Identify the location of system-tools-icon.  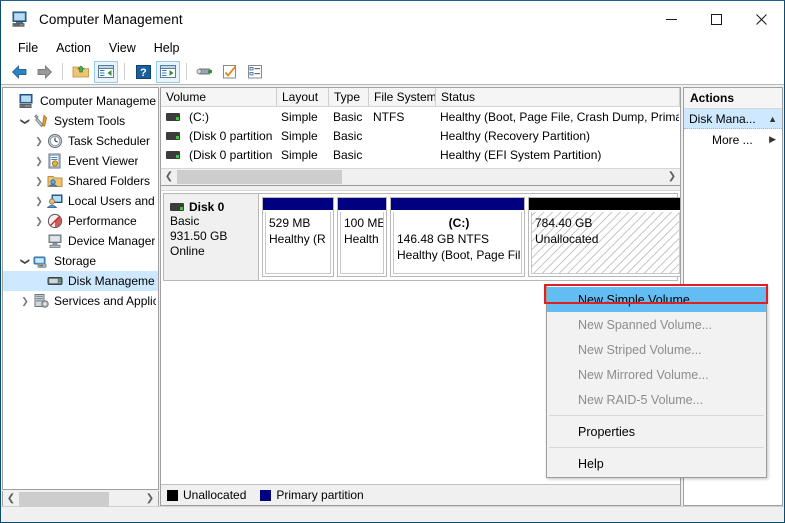
(41, 121).